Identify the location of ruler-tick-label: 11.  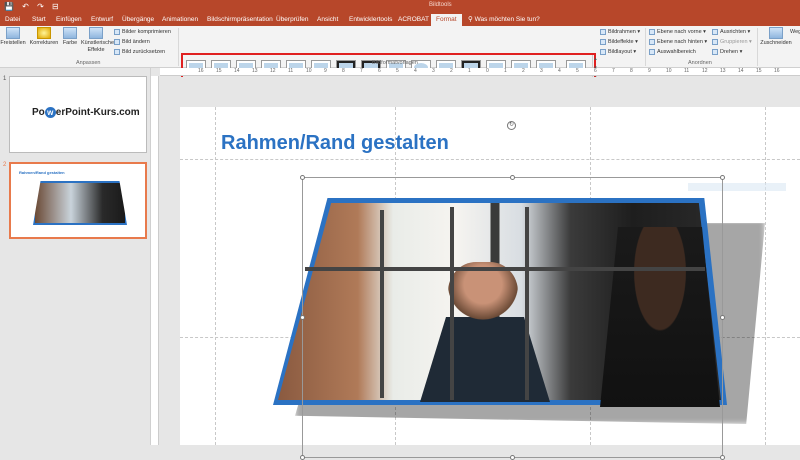
(291, 71).